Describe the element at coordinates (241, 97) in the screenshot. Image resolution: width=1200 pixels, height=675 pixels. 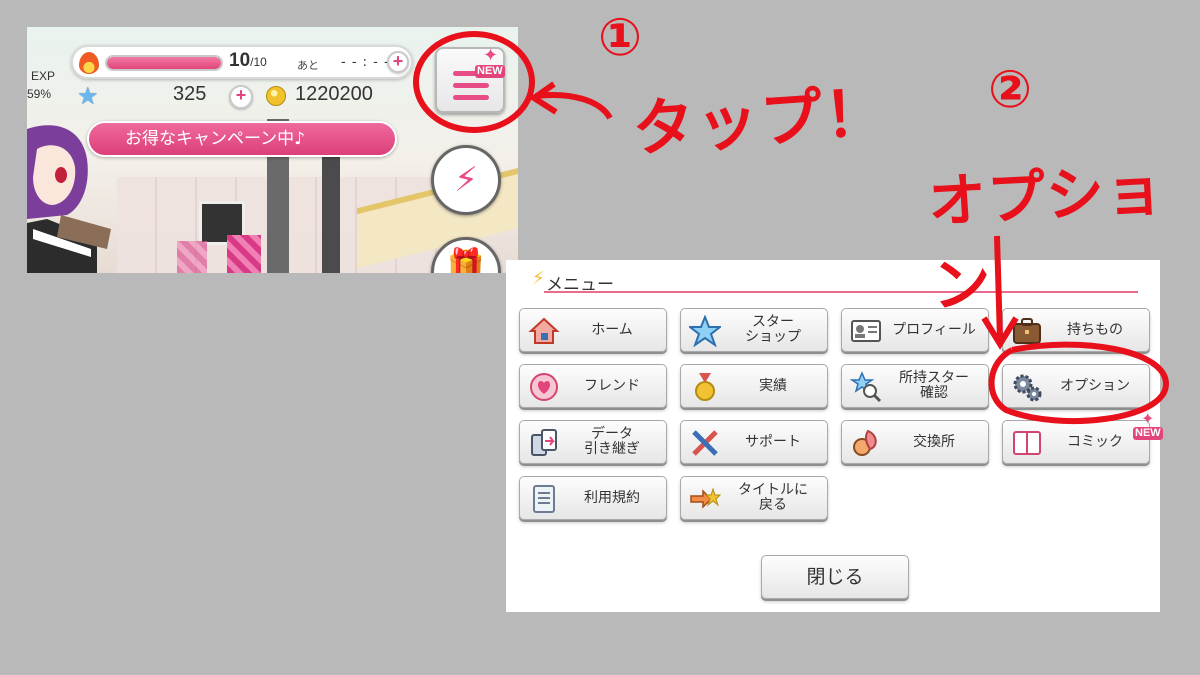
I see `add-star-button: +` at that location.